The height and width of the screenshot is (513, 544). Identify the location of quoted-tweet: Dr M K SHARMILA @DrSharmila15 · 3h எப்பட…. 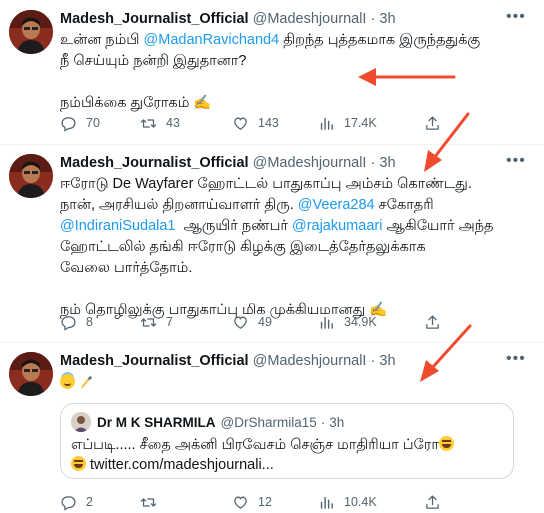
(287, 441).